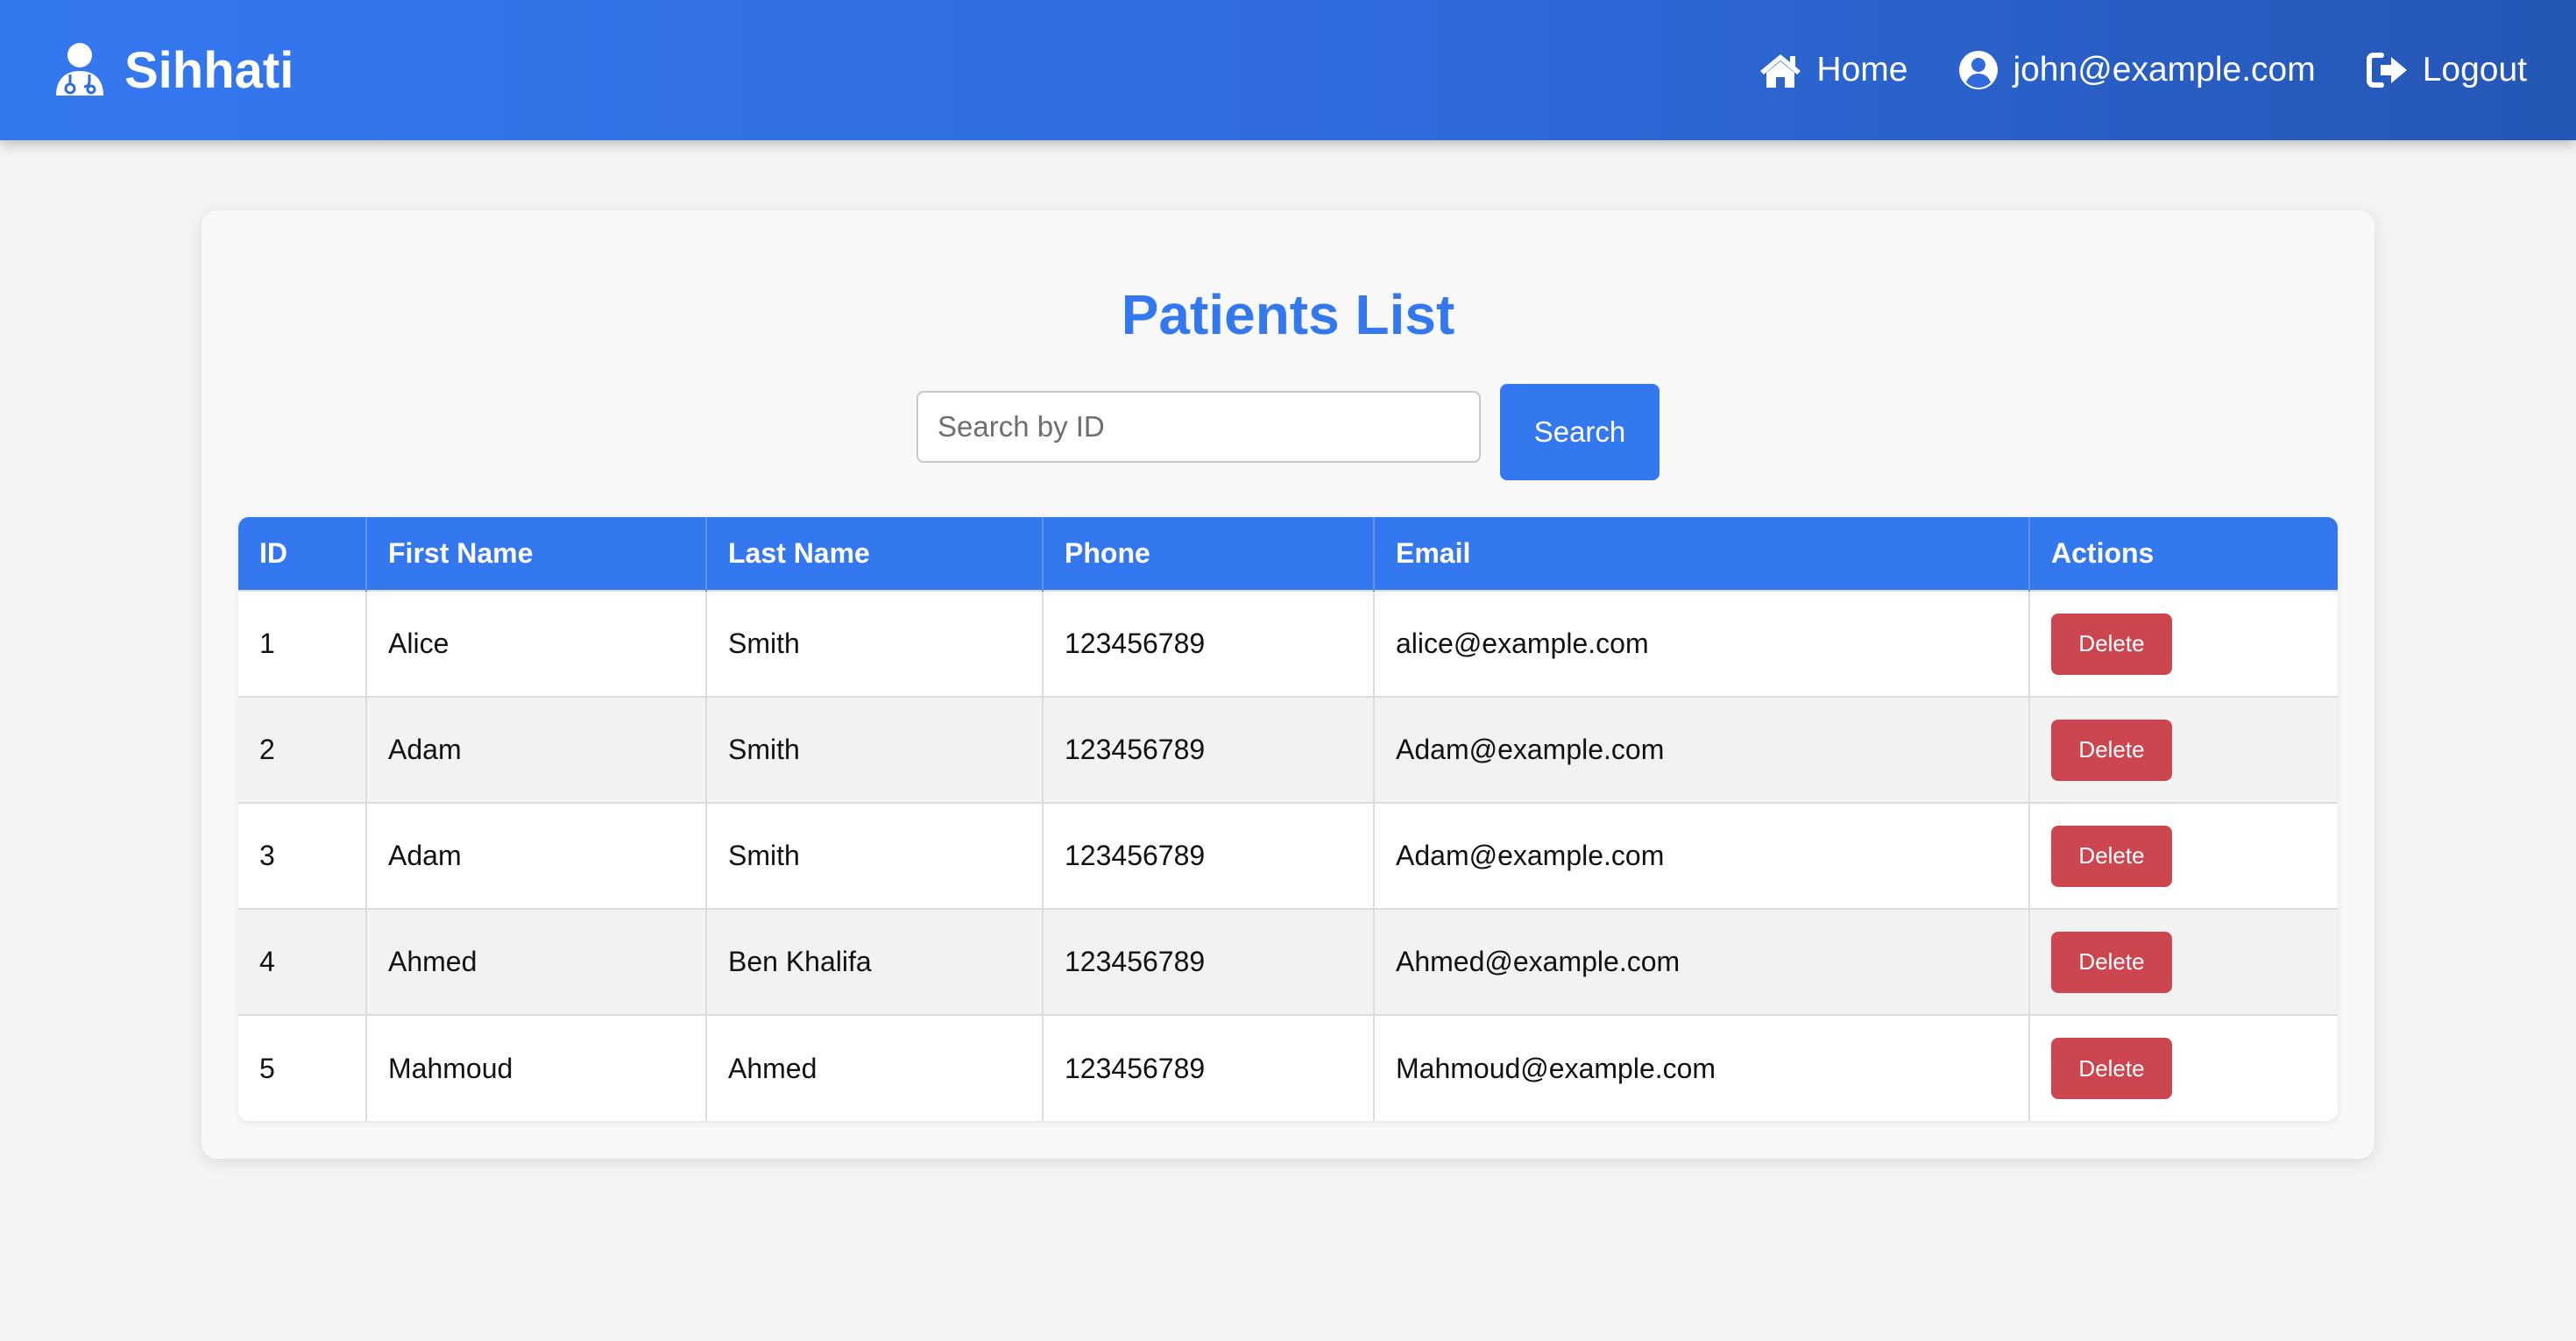 The width and height of the screenshot is (2576, 1341). I want to click on column-header-id: ID, so click(302, 554).